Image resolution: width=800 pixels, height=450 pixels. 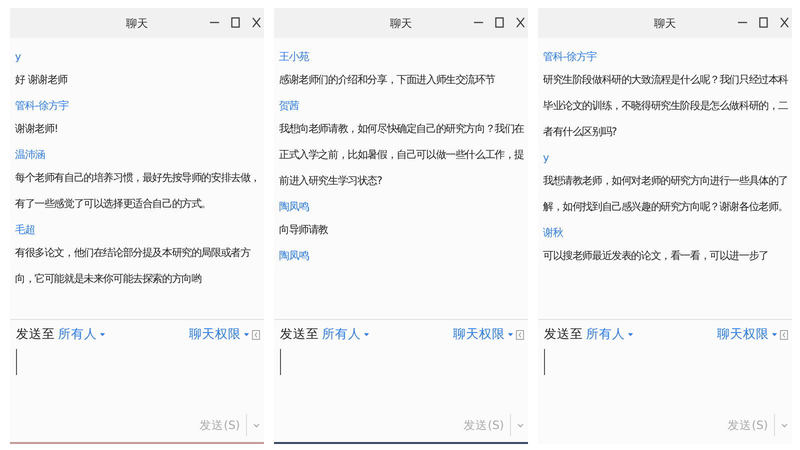 What do you see at coordinates (37, 129) in the screenshot?
I see `message-text: 谢谢老师!` at bounding box center [37, 129].